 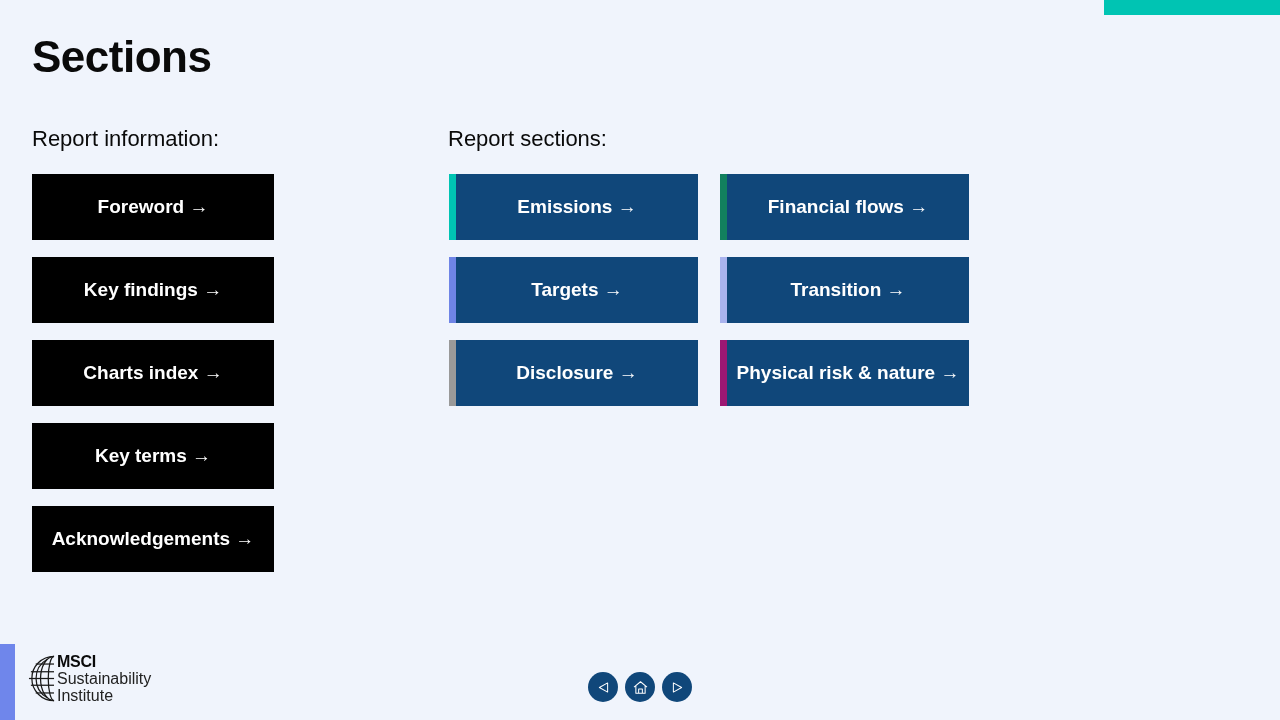 I want to click on globe-icon, so click(x=41, y=678).